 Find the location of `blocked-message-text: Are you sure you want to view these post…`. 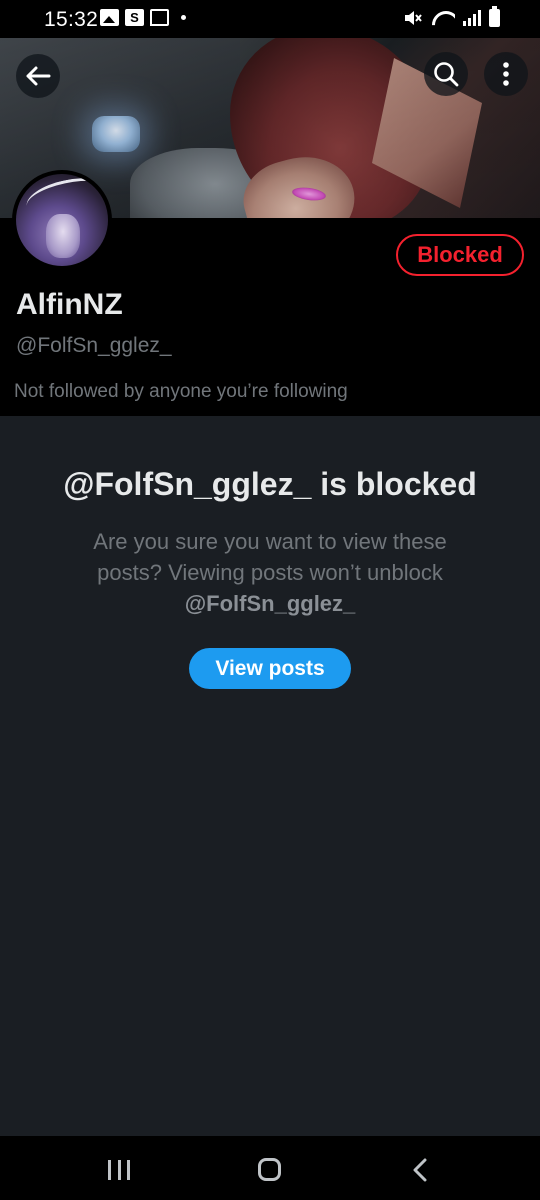

blocked-message-text: Are you sure you want to view these post… is located at coordinates (270, 557).